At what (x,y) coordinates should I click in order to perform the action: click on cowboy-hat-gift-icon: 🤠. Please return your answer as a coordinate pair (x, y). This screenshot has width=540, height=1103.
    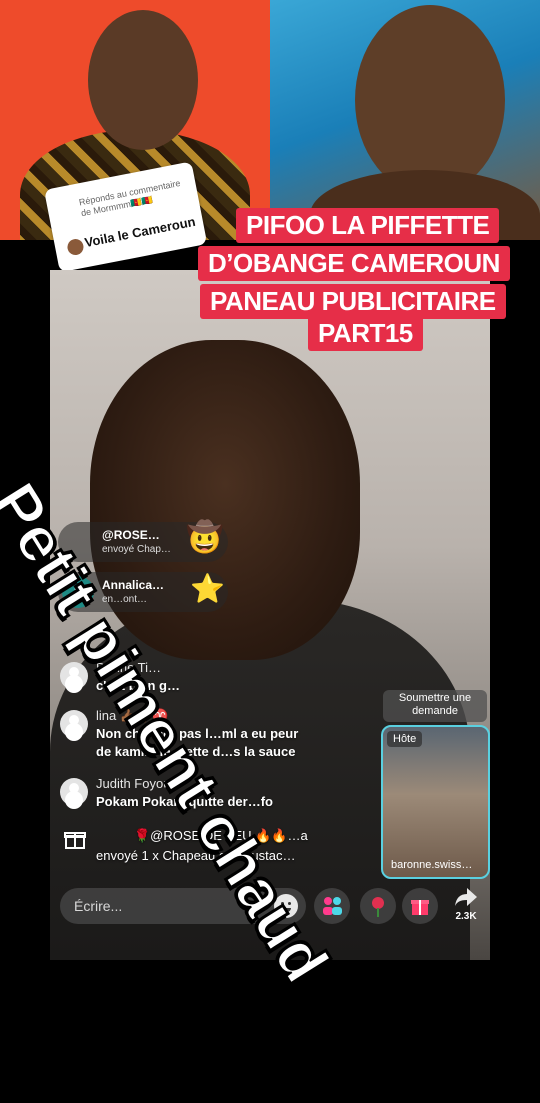
    Looking at the image, I should click on (205, 537).